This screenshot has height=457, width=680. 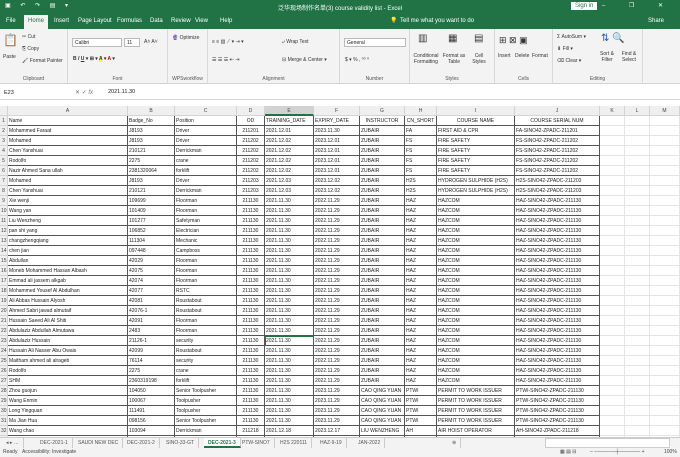 What do you see at coordinates (637, 331) in the screenshot?
I see `cell-L22` at bounding box center [637, 331].